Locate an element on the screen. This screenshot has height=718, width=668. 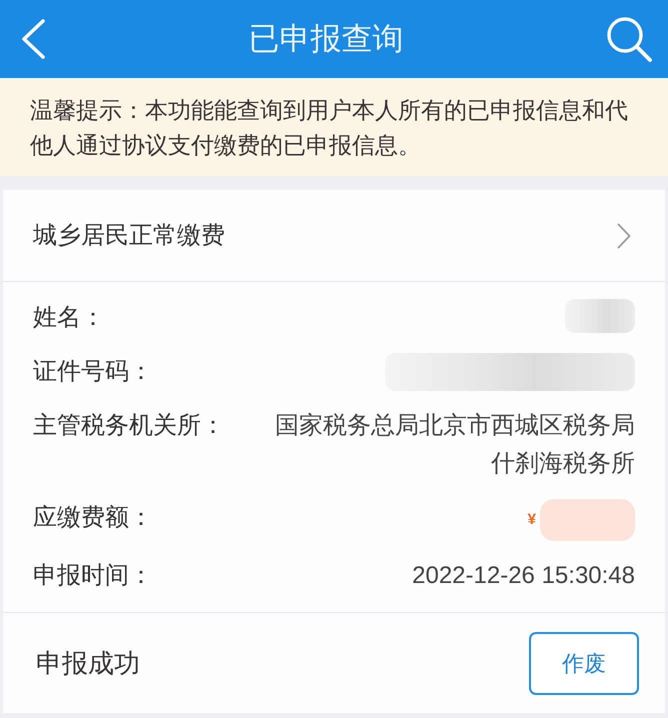
back-icon is located at coordinates (33, 39).